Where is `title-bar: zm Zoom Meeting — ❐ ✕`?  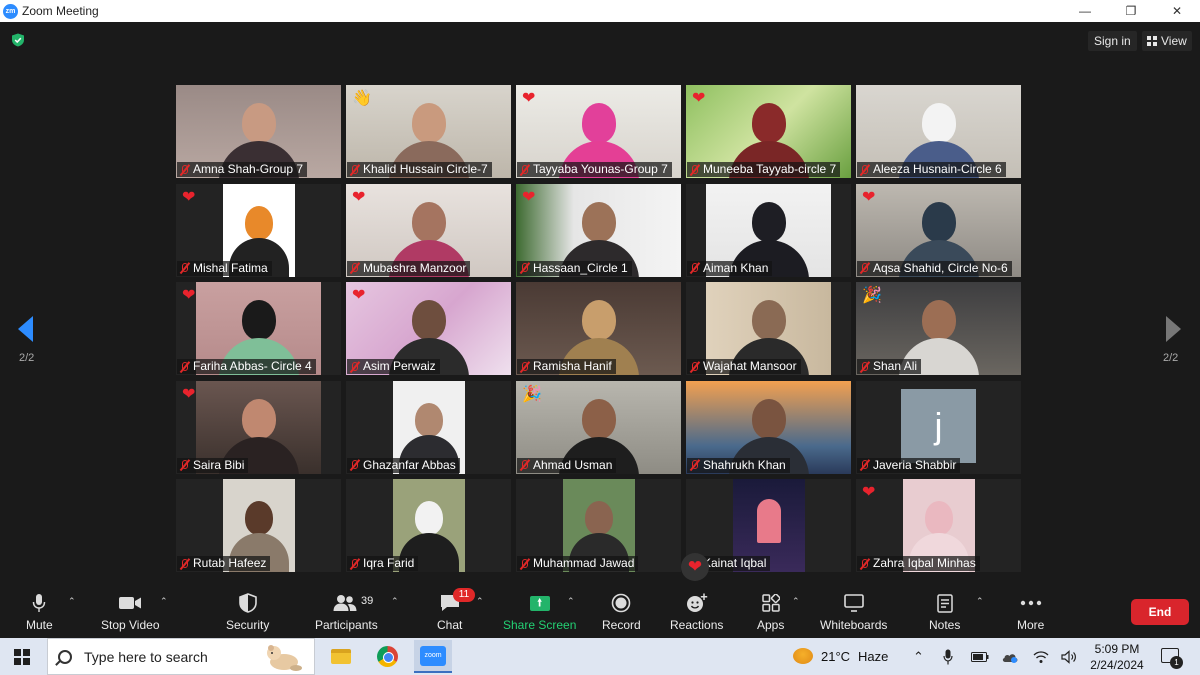
title-bar: zm Zoom Meeting — ❐ ✕ is located at coordinates (600, 11).